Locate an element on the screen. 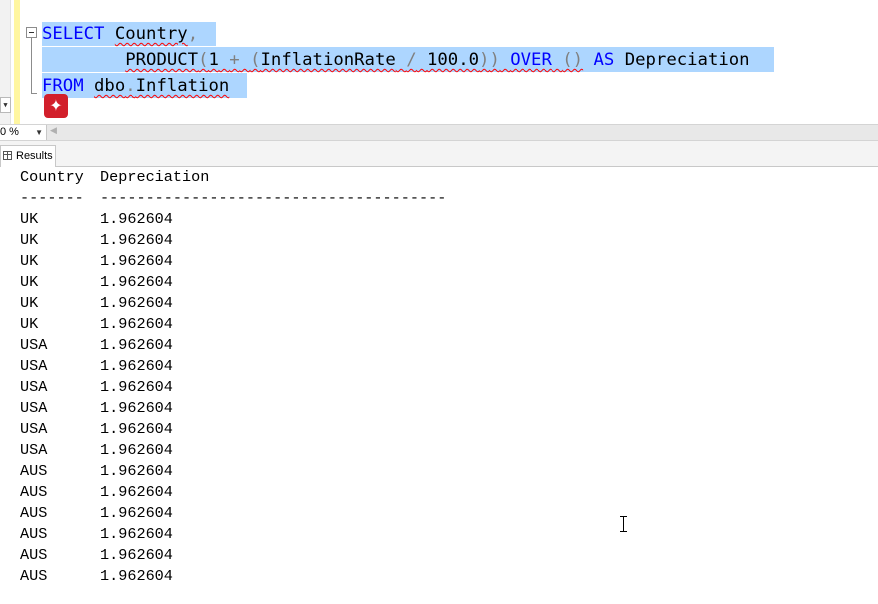 This screenshot has height=604, width=878. alias-depreciation: Depreciation is located at coordinates (687, 60).